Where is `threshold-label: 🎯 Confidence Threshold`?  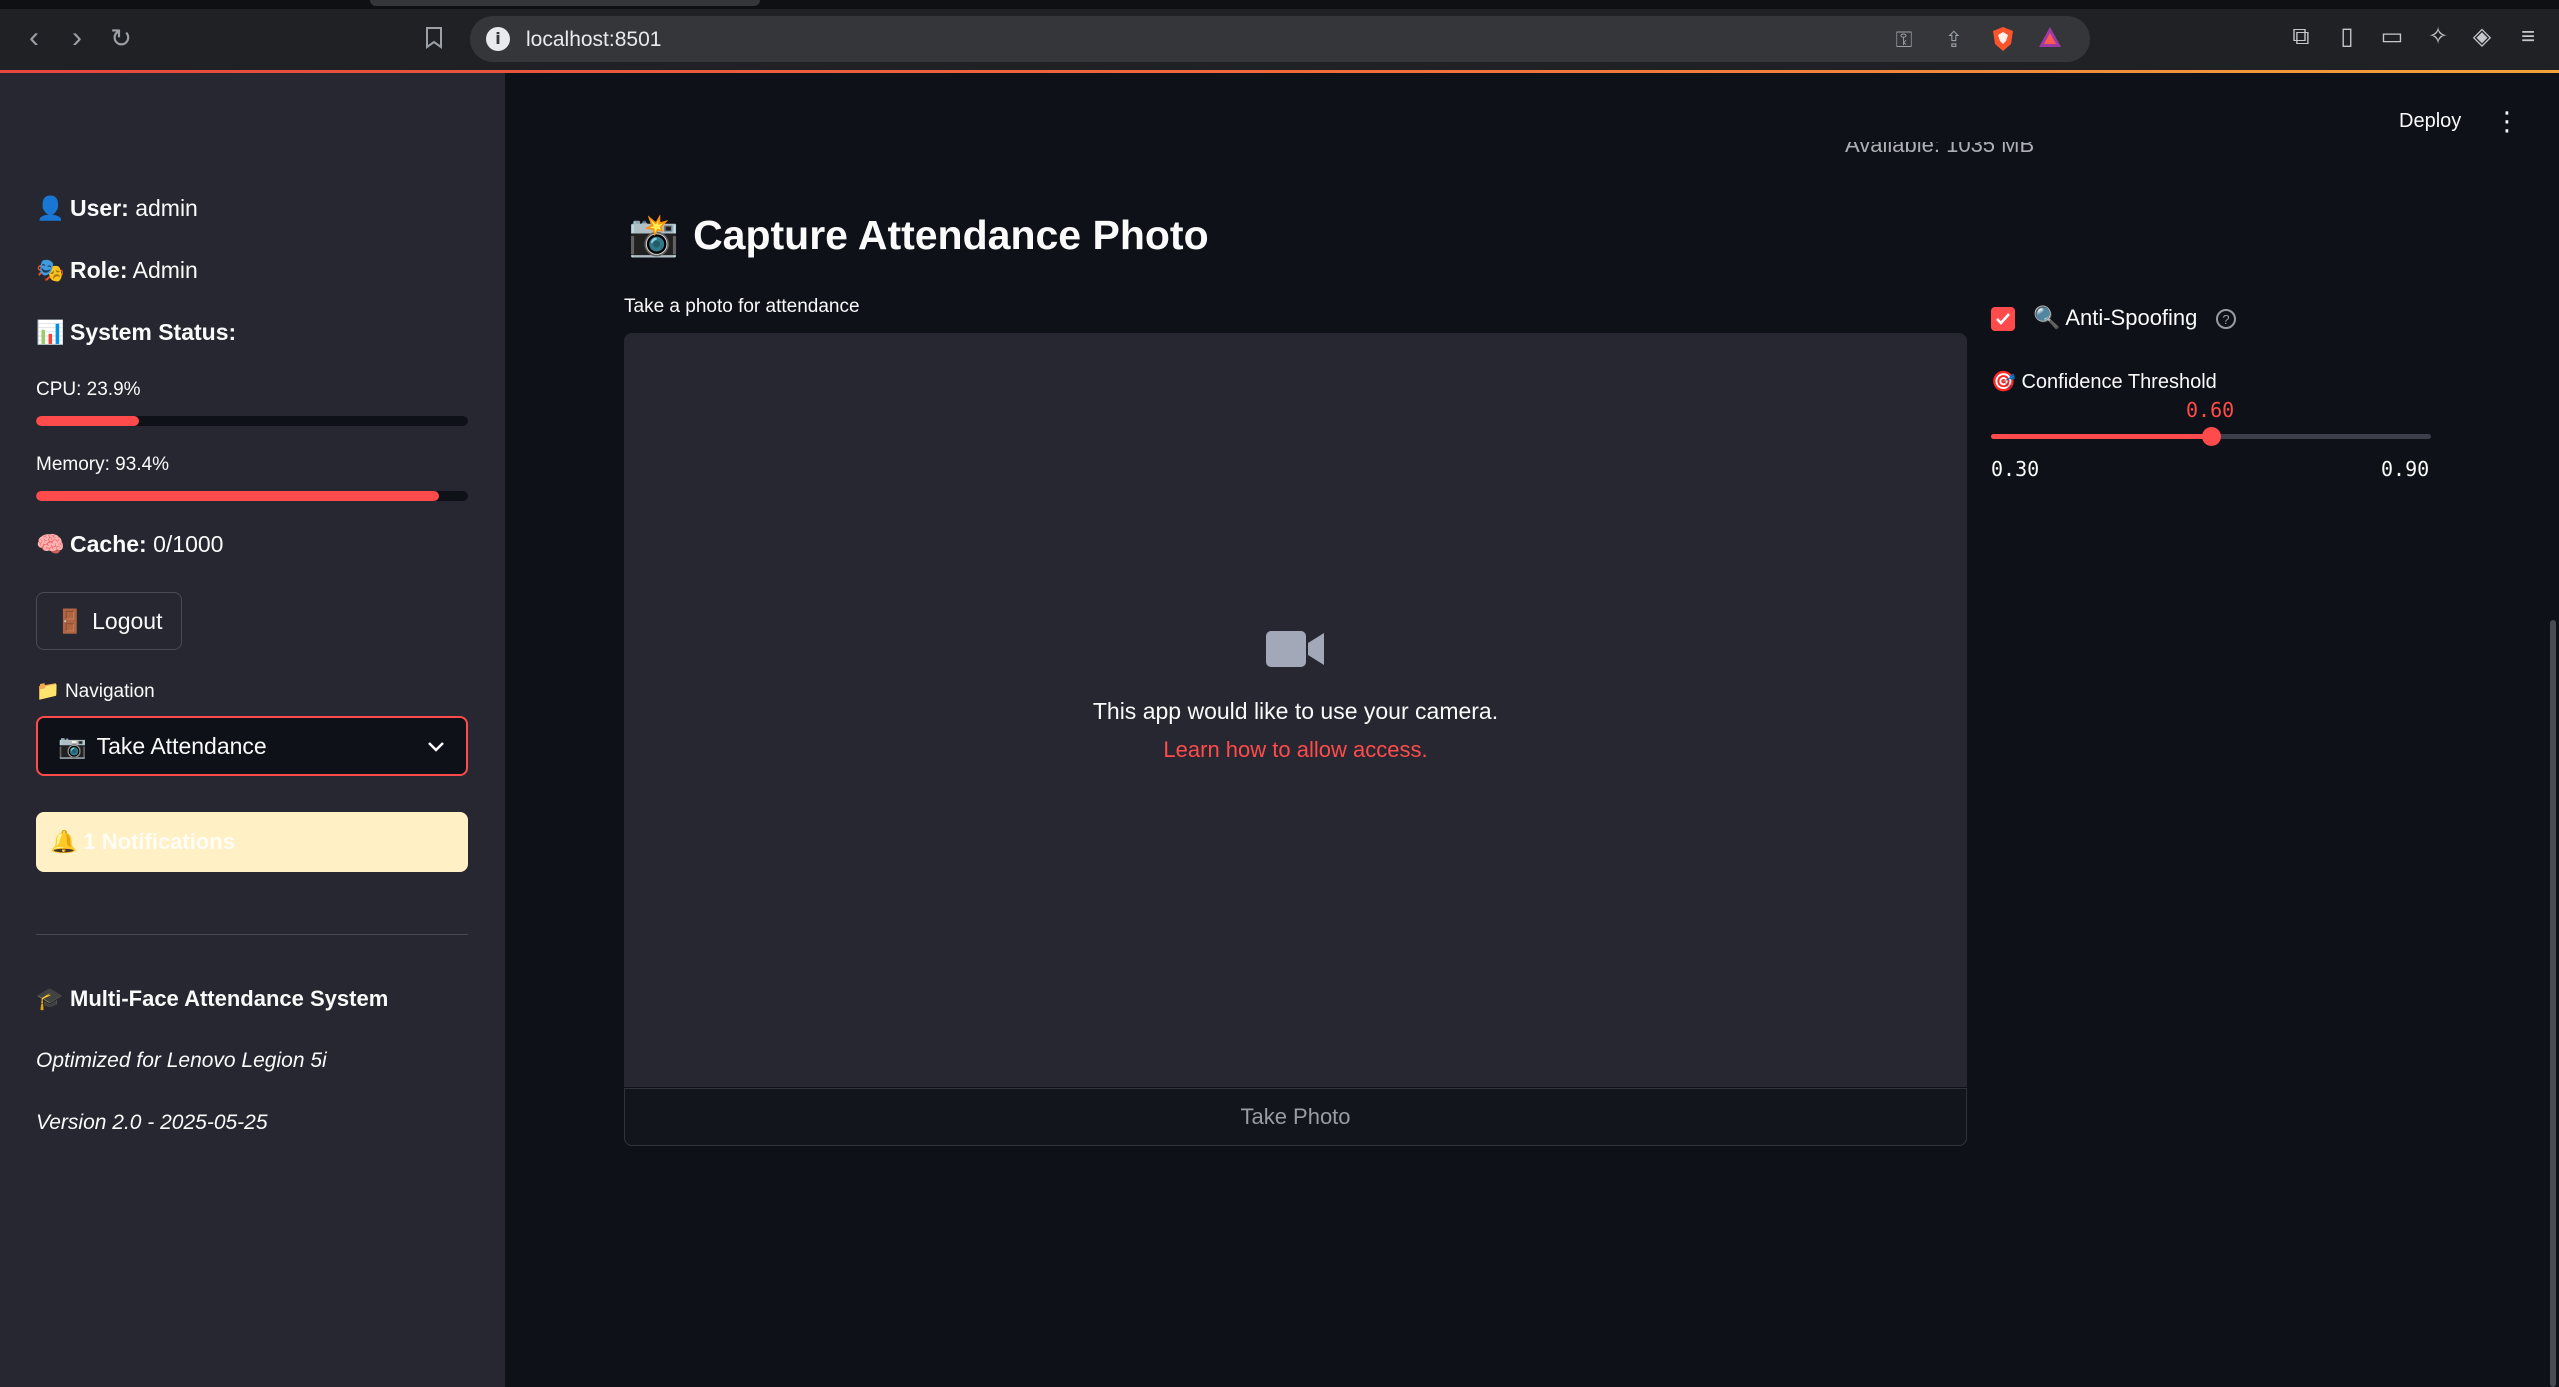
threshold-label: 🎯 Confidence Threshold is located at coordinates (2104, 381).